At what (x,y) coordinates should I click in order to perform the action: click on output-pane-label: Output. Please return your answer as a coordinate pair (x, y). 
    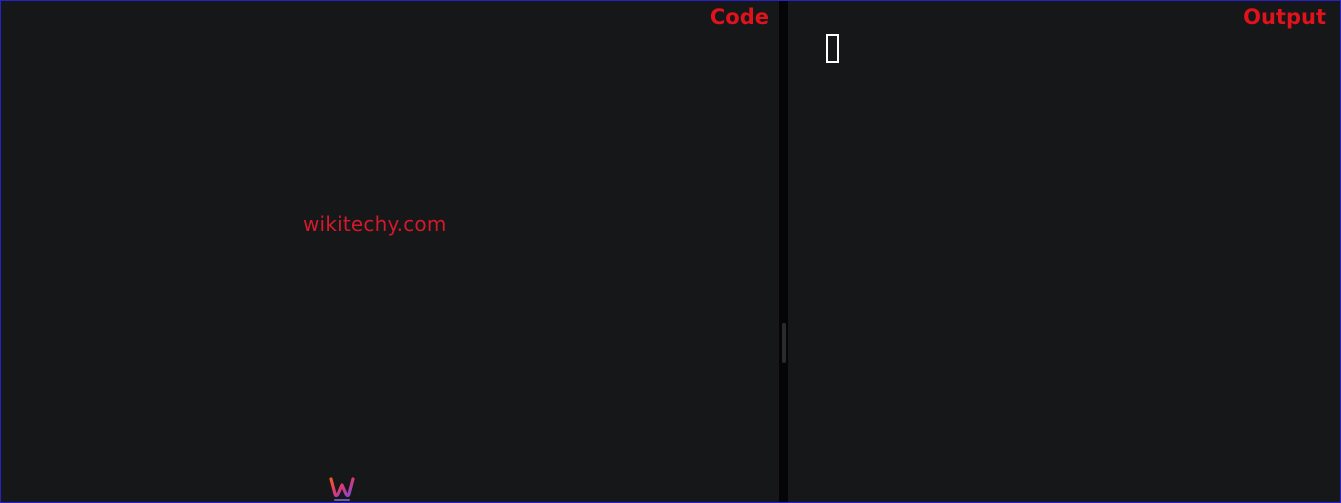
    Looking at the image, I should click on (1284, 17).